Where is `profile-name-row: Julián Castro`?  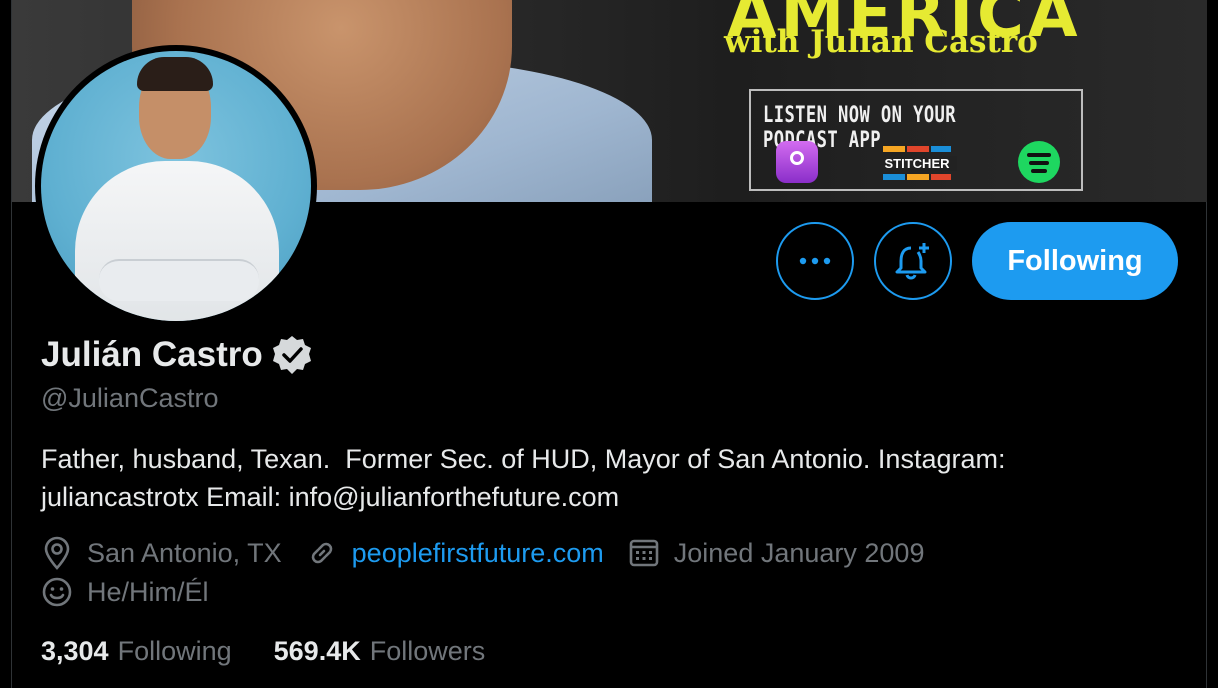
profile-name-row: Julián Castro is located at coordinates (177, 355).